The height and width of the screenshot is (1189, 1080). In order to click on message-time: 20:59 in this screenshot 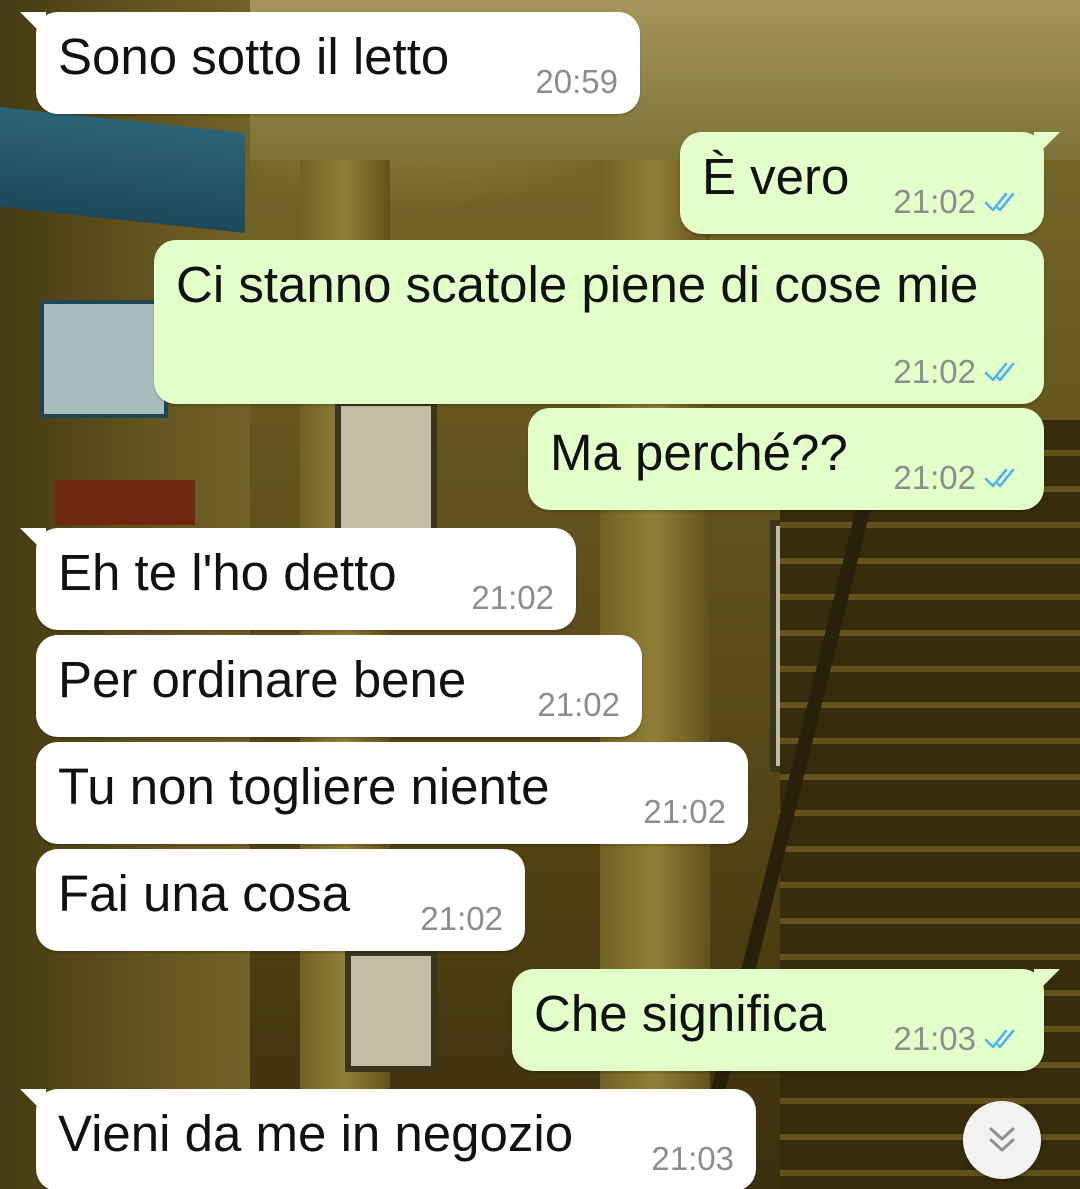, I will do `click(576, 81)`.